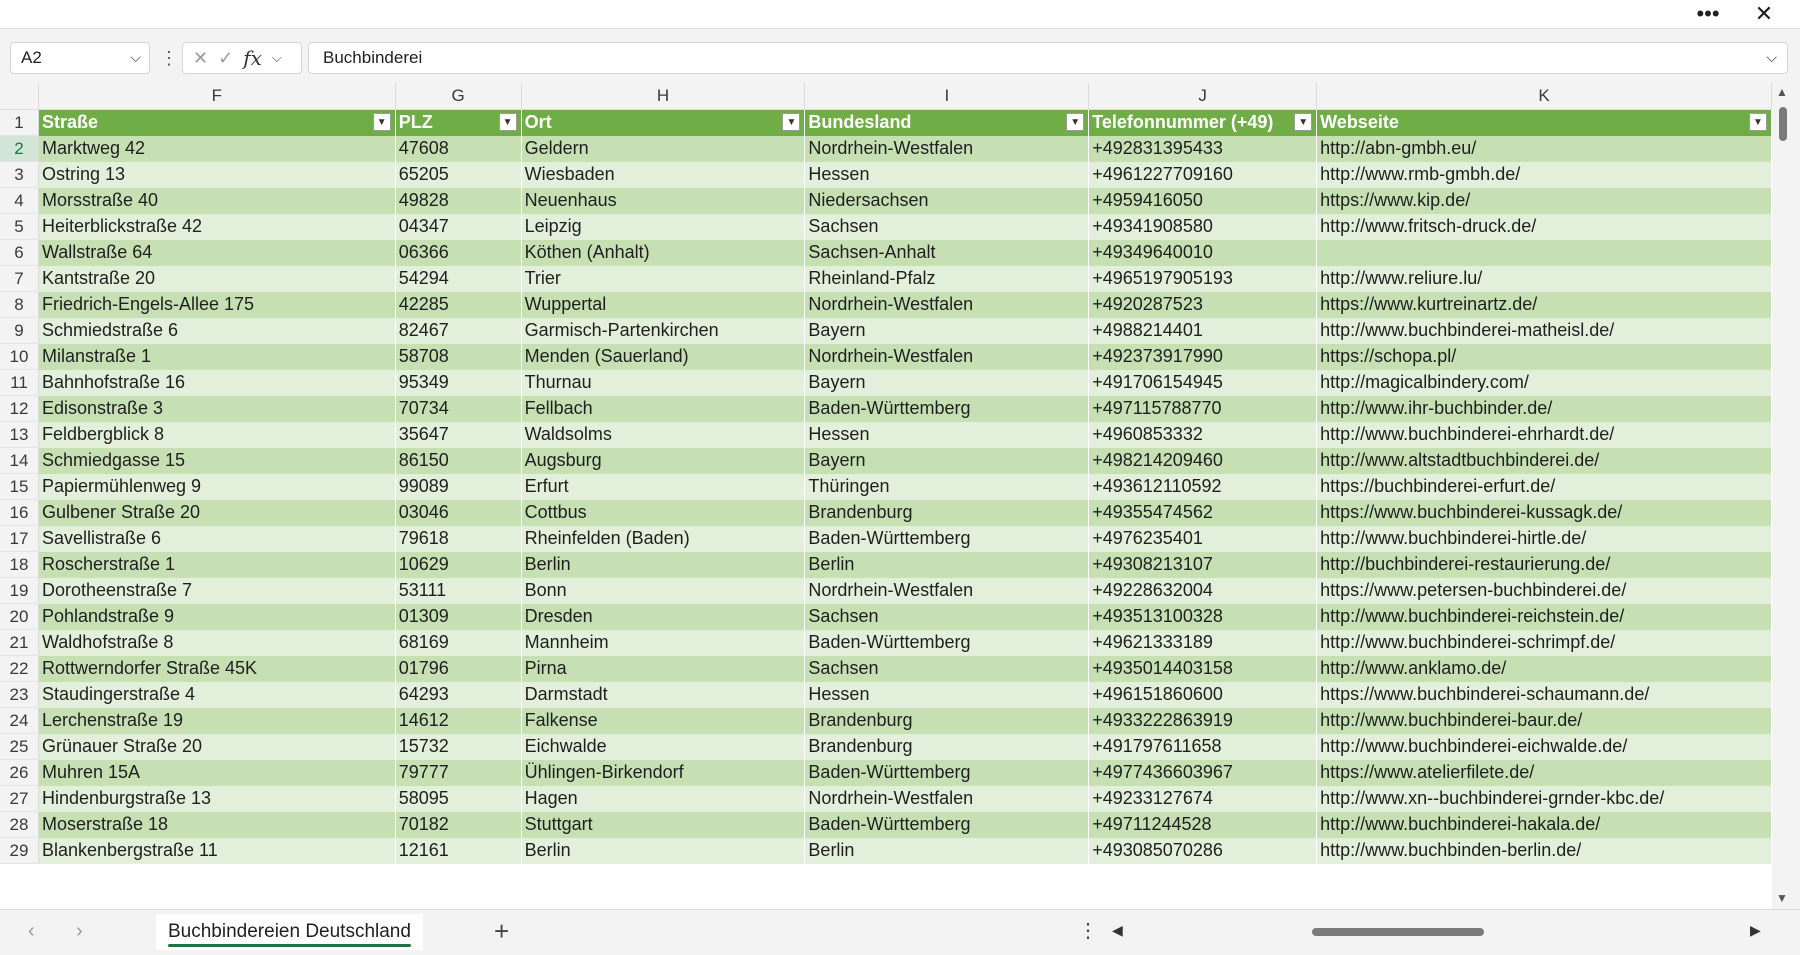 This screenshot has height=955, width=1800. I want to click on row-header: 27, so click(19, 798).